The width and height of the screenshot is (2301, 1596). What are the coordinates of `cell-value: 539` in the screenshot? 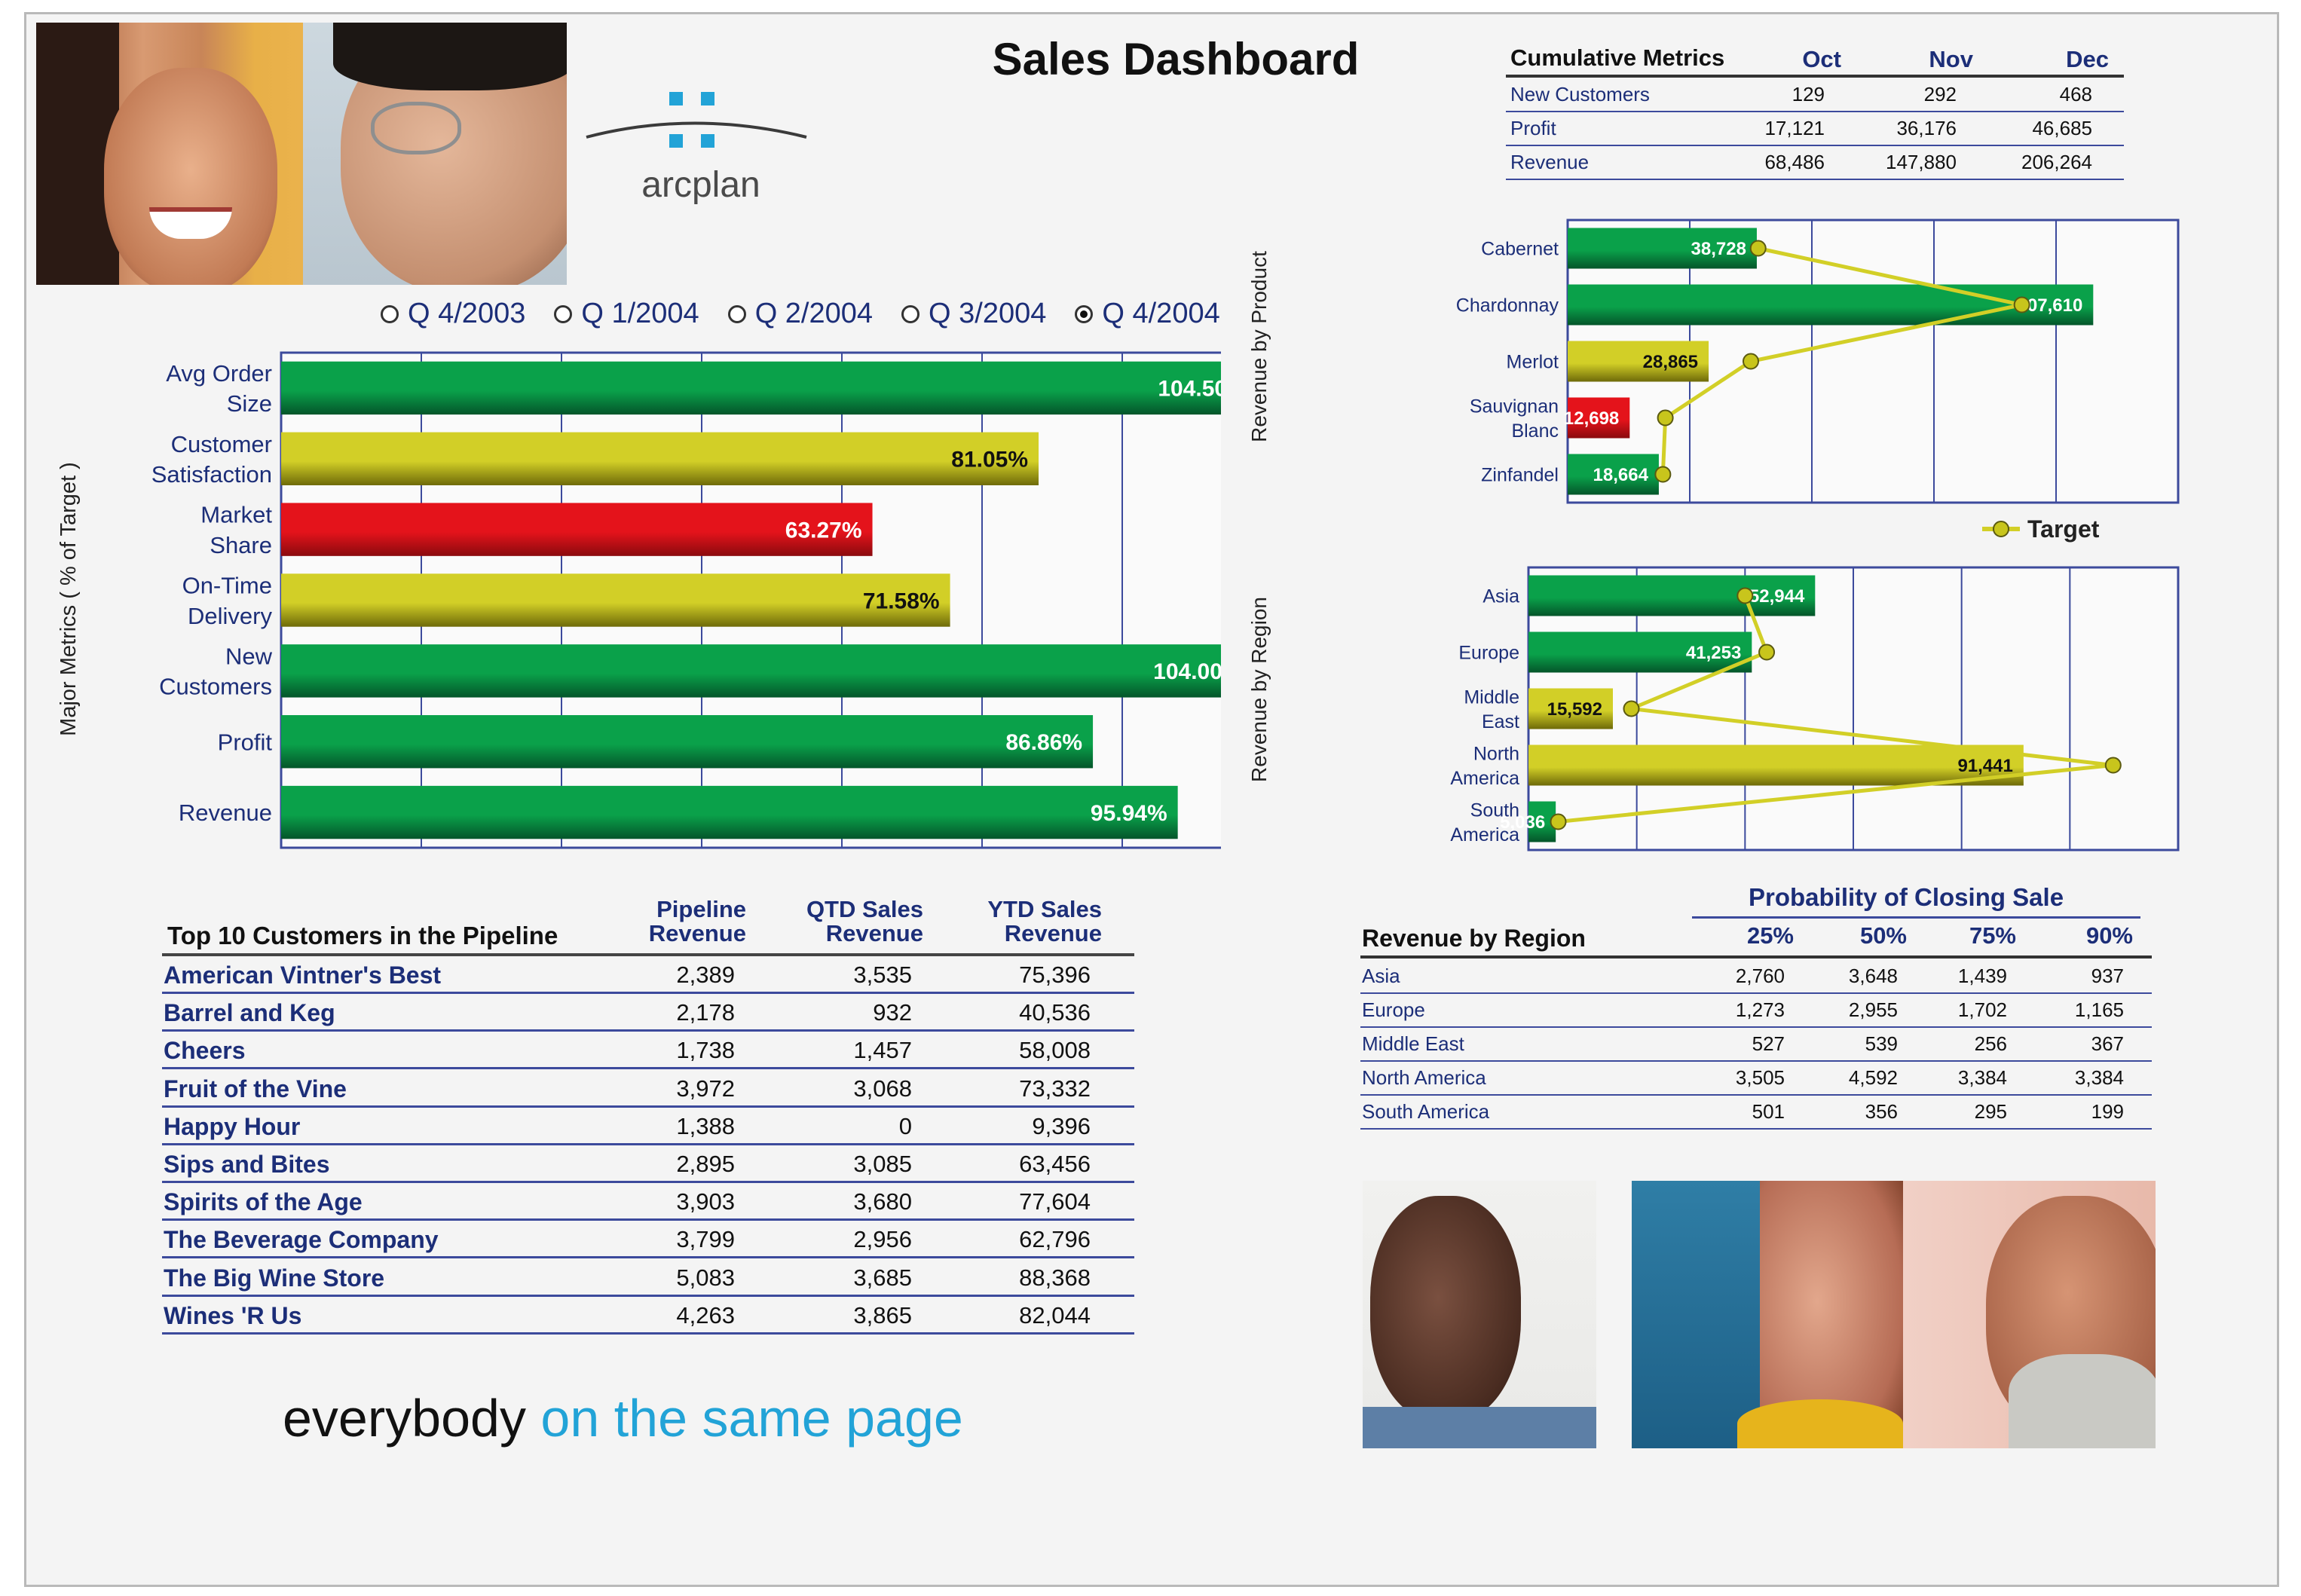 It's located at (1882, 1043).